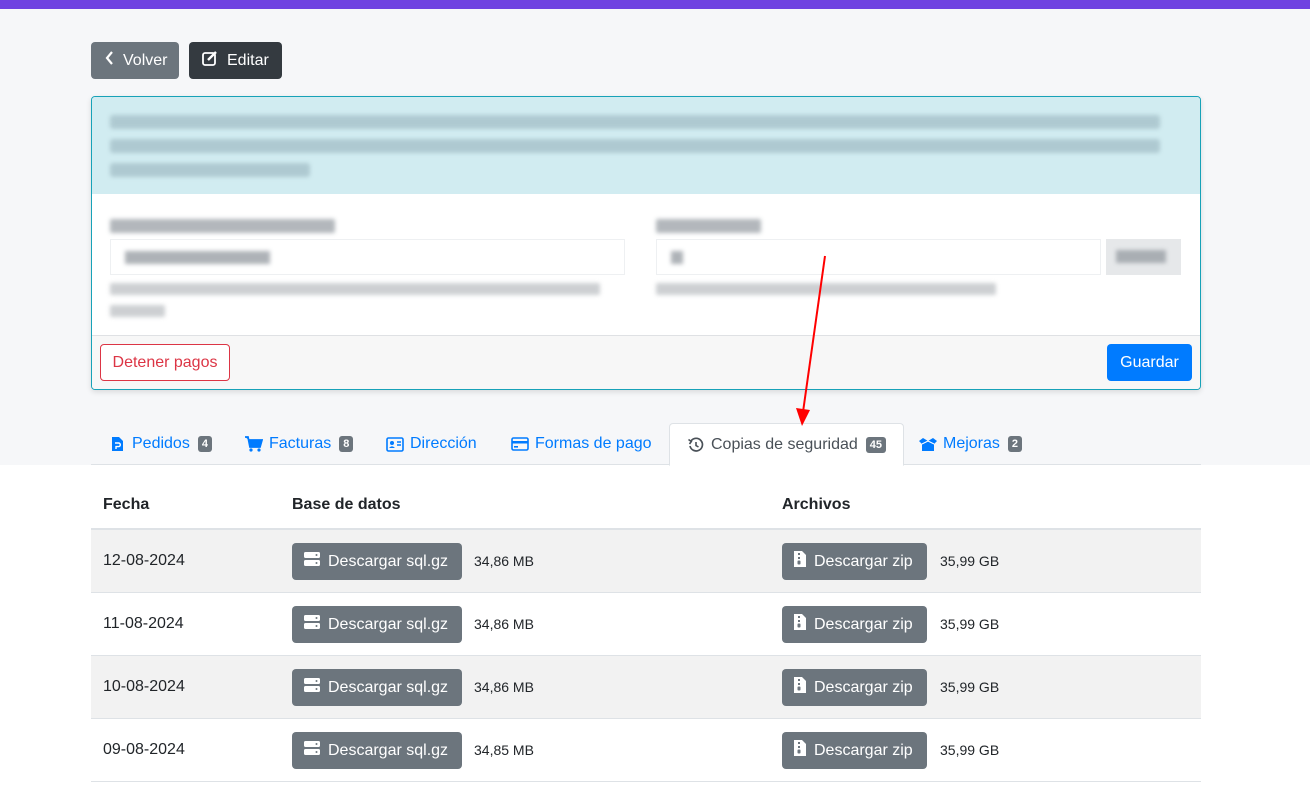  Describe the element at coordinates (144, 749) in the screenshot. I see `backup-date: 09-08-2024` at that location.